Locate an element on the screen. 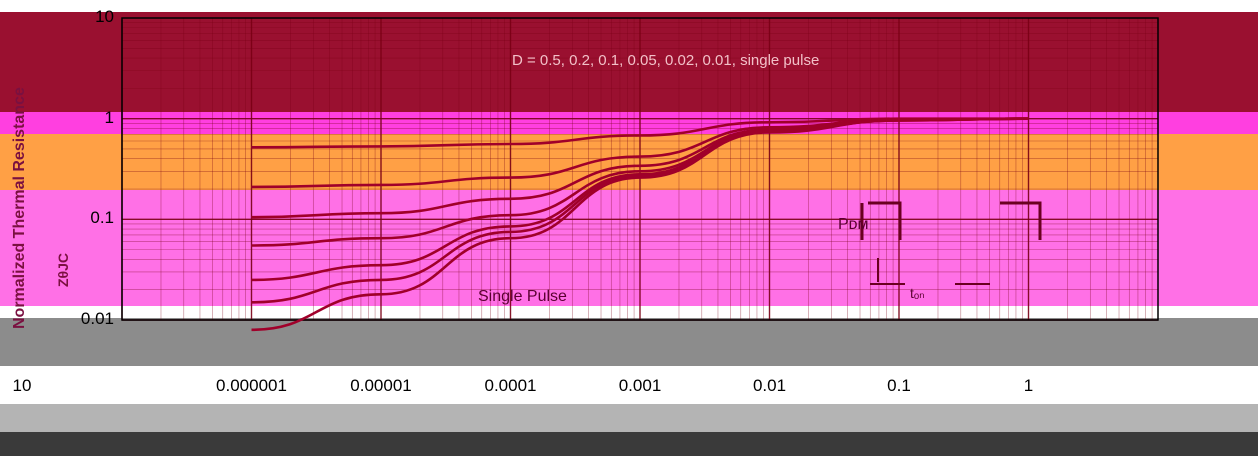 The height and width of the screenshot is (456, 1258). x-tick-label: 0.00001 is located at coordinates (381, 385).